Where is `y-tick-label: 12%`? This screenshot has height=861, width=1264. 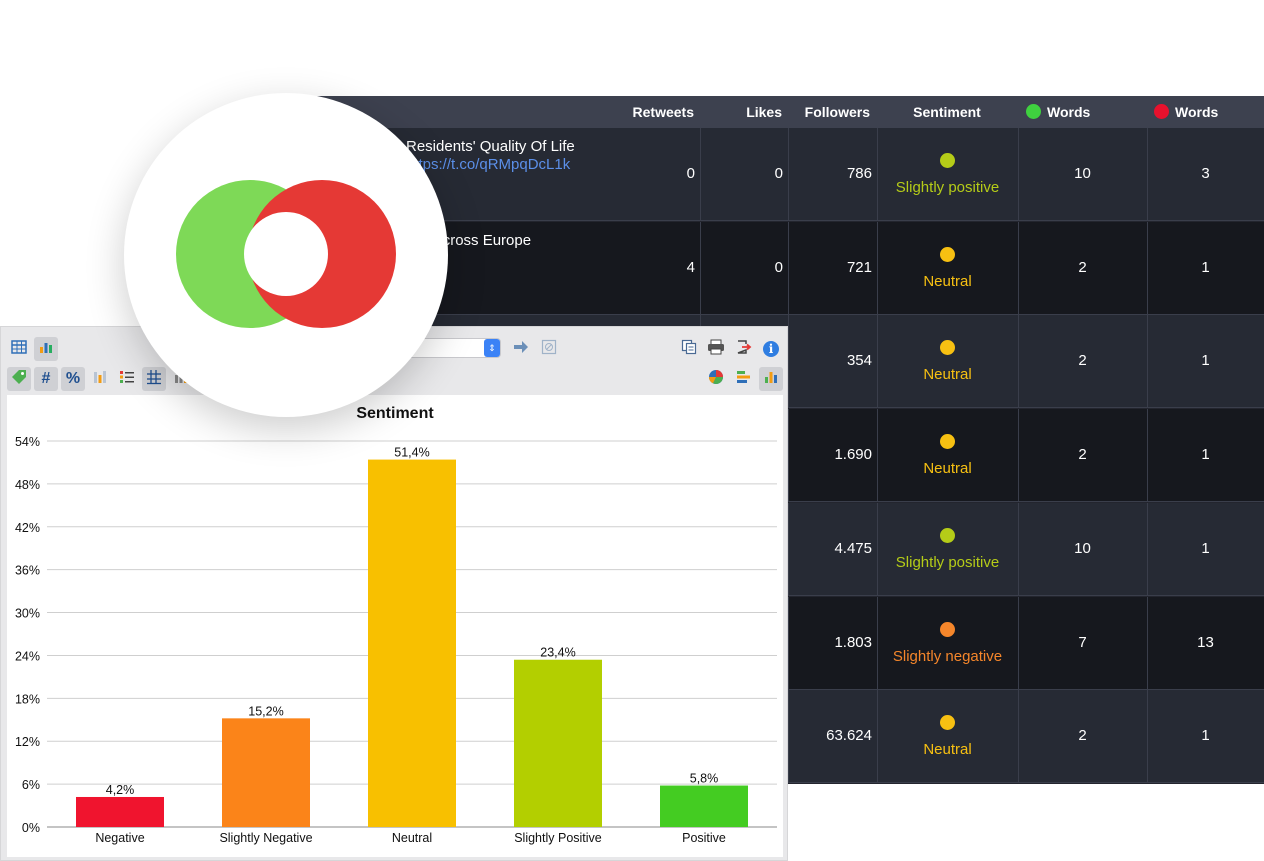 y-tick-label: 12% is located at coordinates (27, 742).